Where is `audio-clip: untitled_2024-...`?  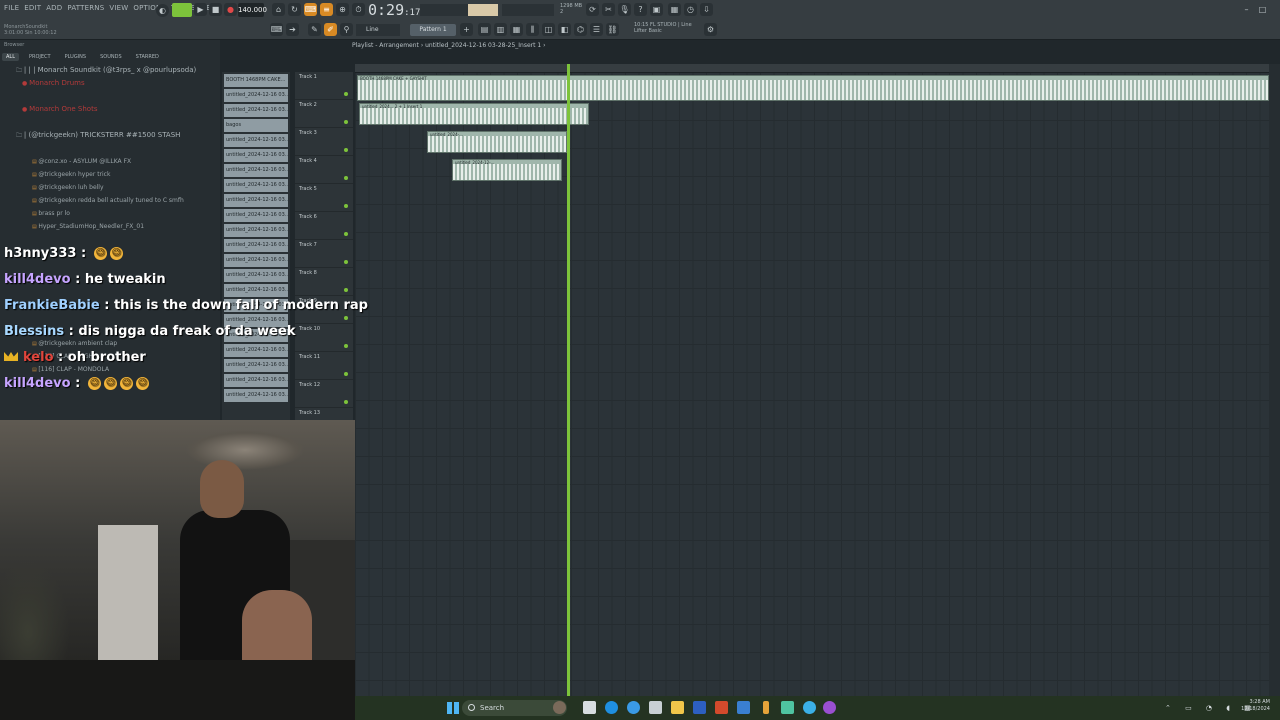
audio-clip: untitled_2024-... is located at coordinates (497, 142).